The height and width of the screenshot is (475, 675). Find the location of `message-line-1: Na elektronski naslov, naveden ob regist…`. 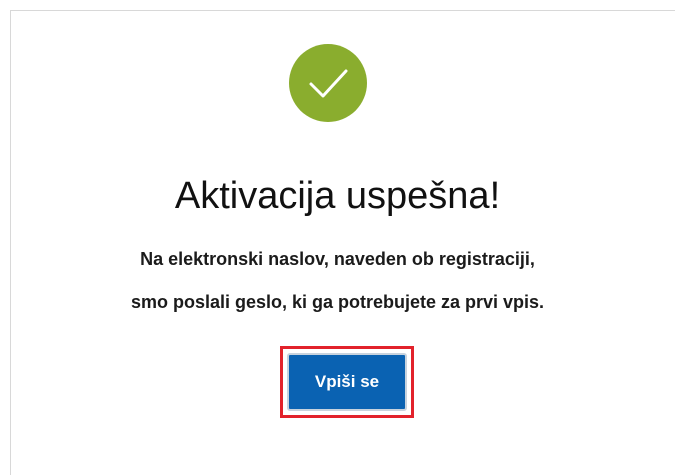

message-line-1: Na elektronski naslov, naveden ob regist… is located at coordinates (337, 259).